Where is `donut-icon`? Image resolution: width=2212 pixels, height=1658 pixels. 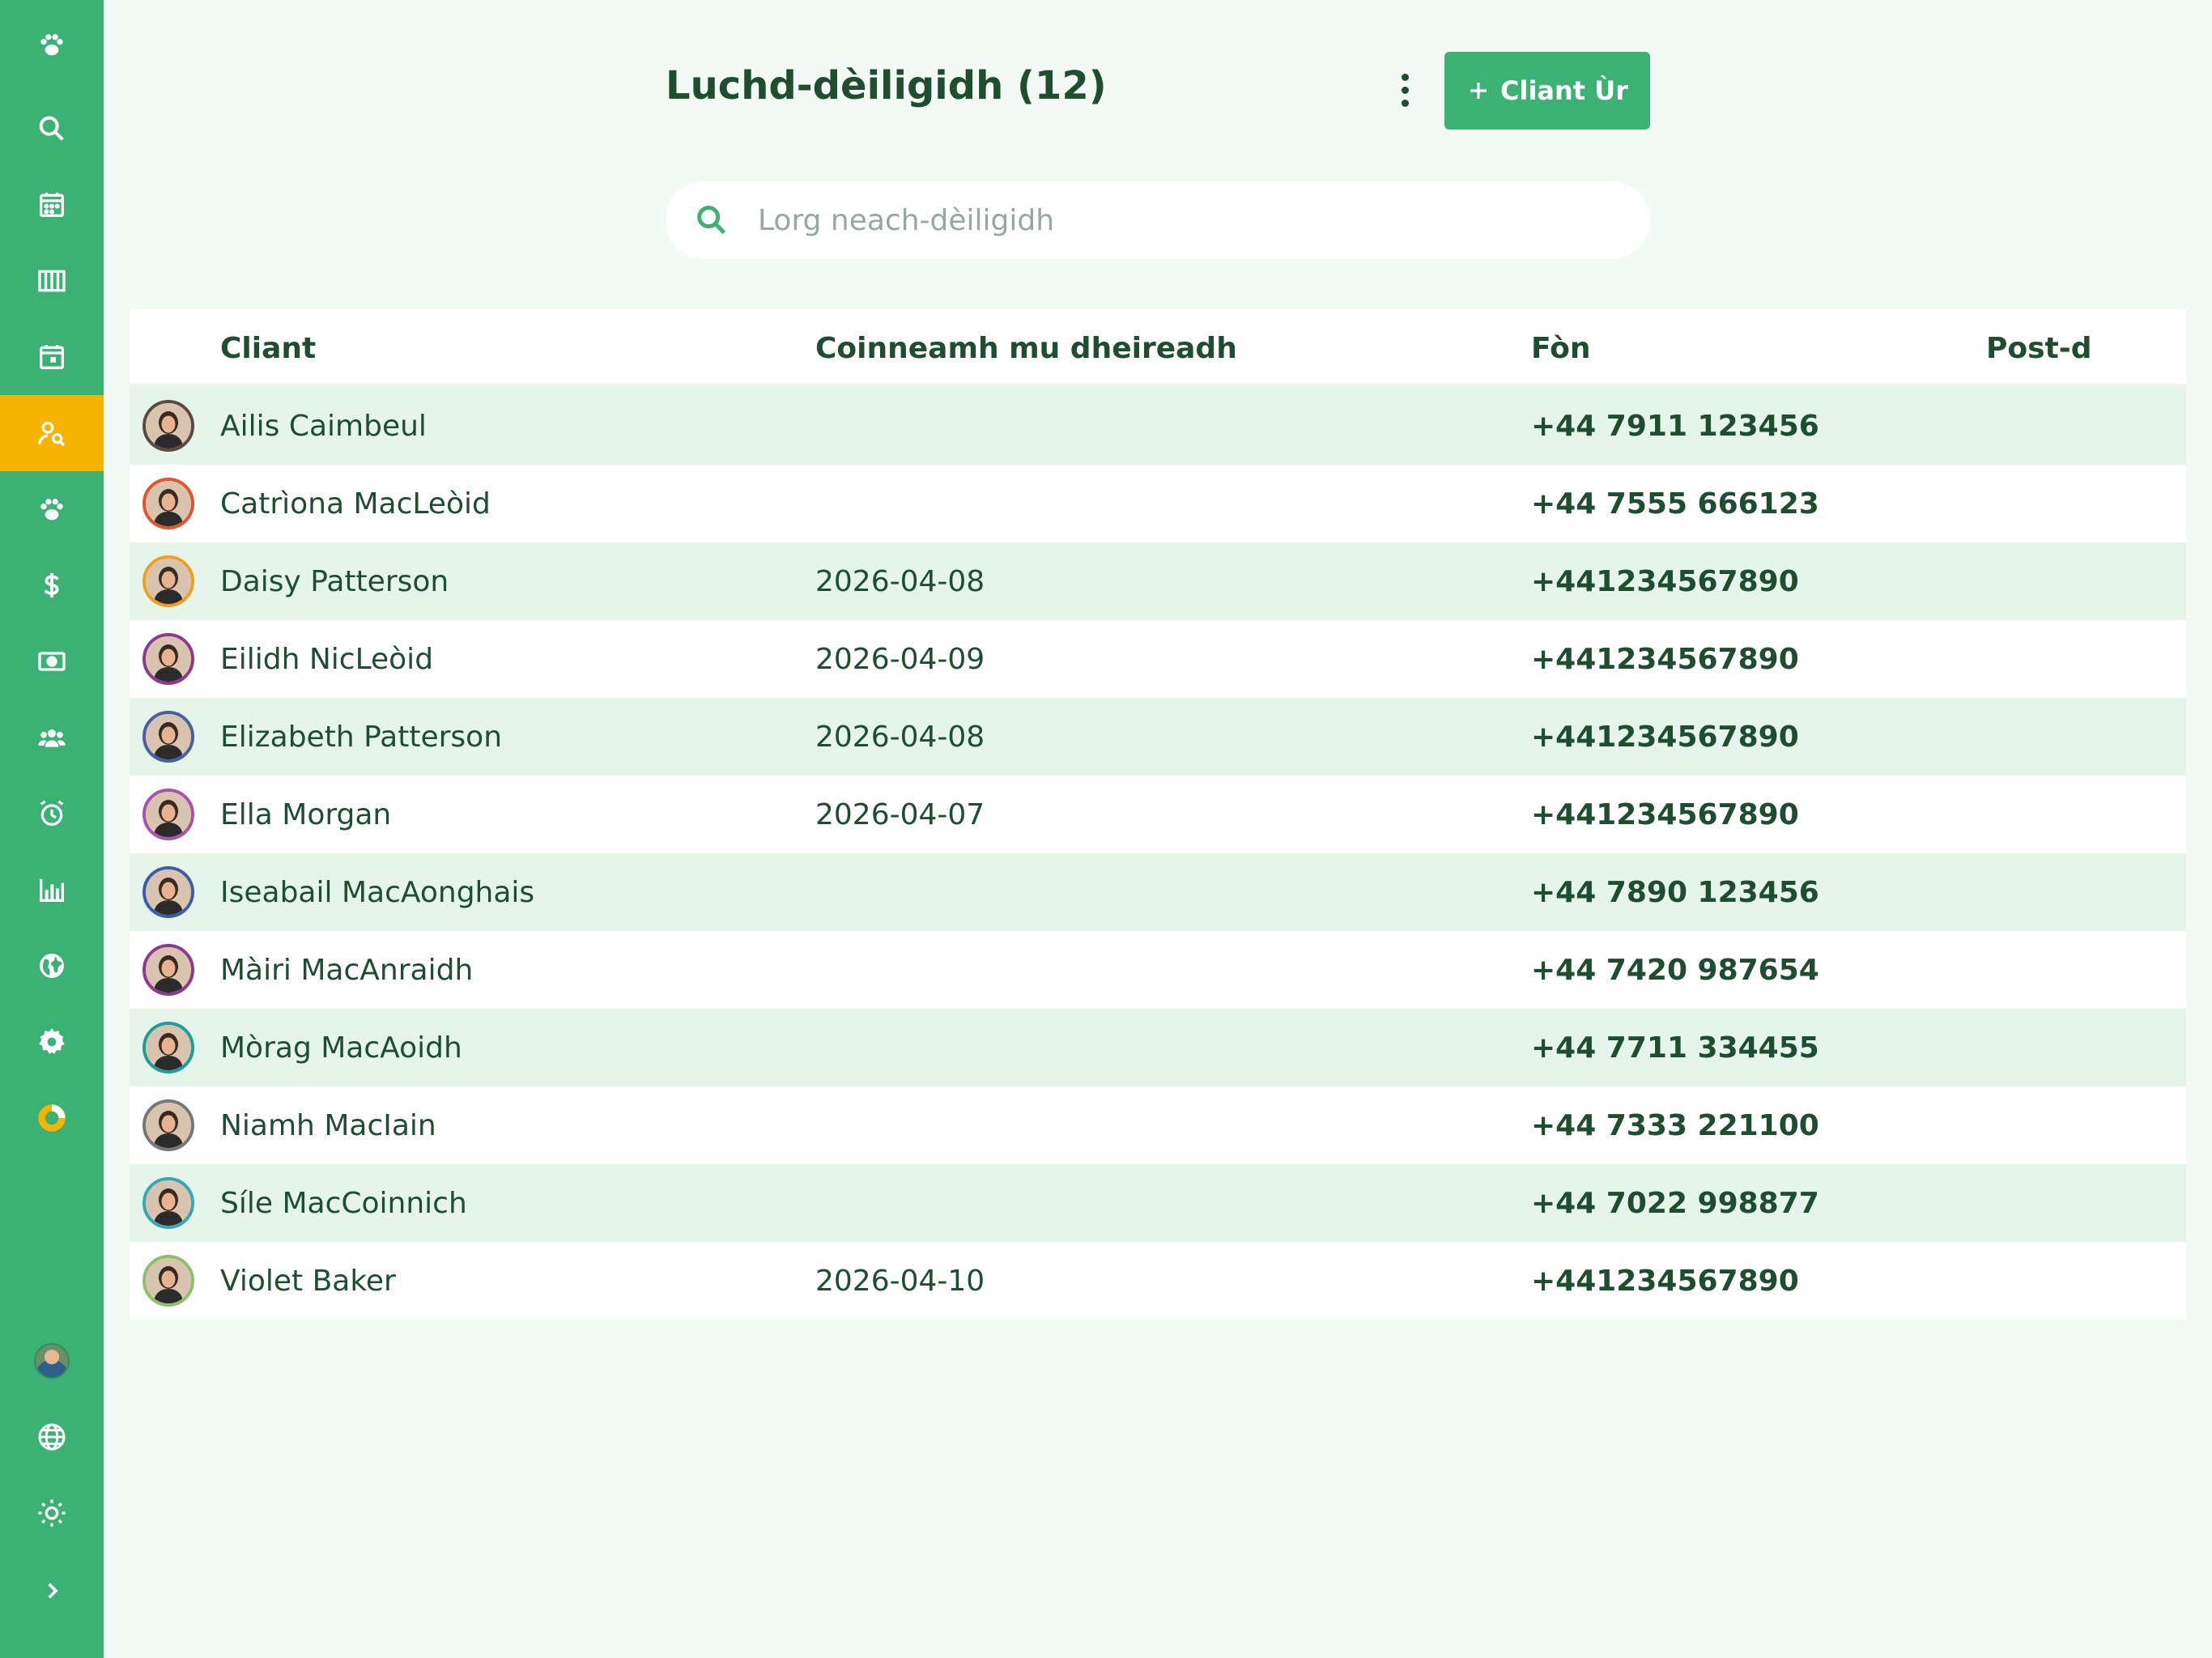 donut-icon is located at coordinates (52, 1118).